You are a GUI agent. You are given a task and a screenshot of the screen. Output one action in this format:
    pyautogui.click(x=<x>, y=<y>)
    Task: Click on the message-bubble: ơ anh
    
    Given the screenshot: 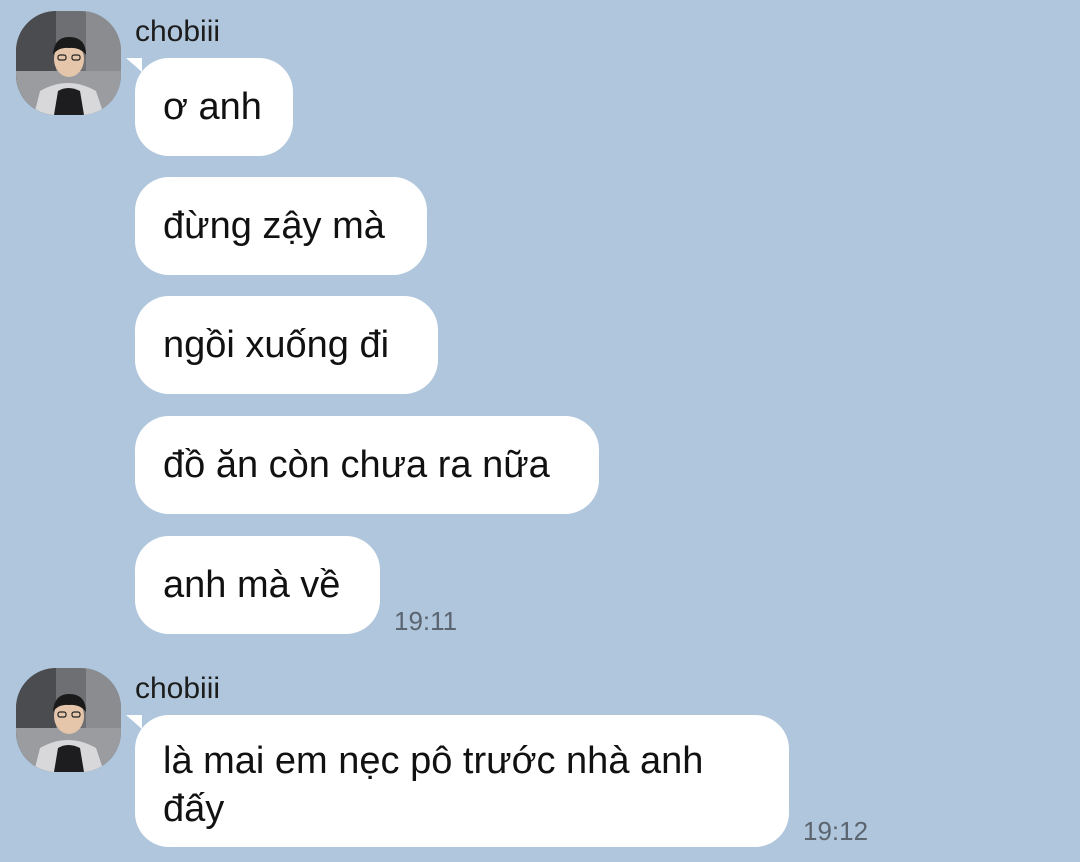 What is the action you would take?
    pyautogui.click(x=214, y=107)
    